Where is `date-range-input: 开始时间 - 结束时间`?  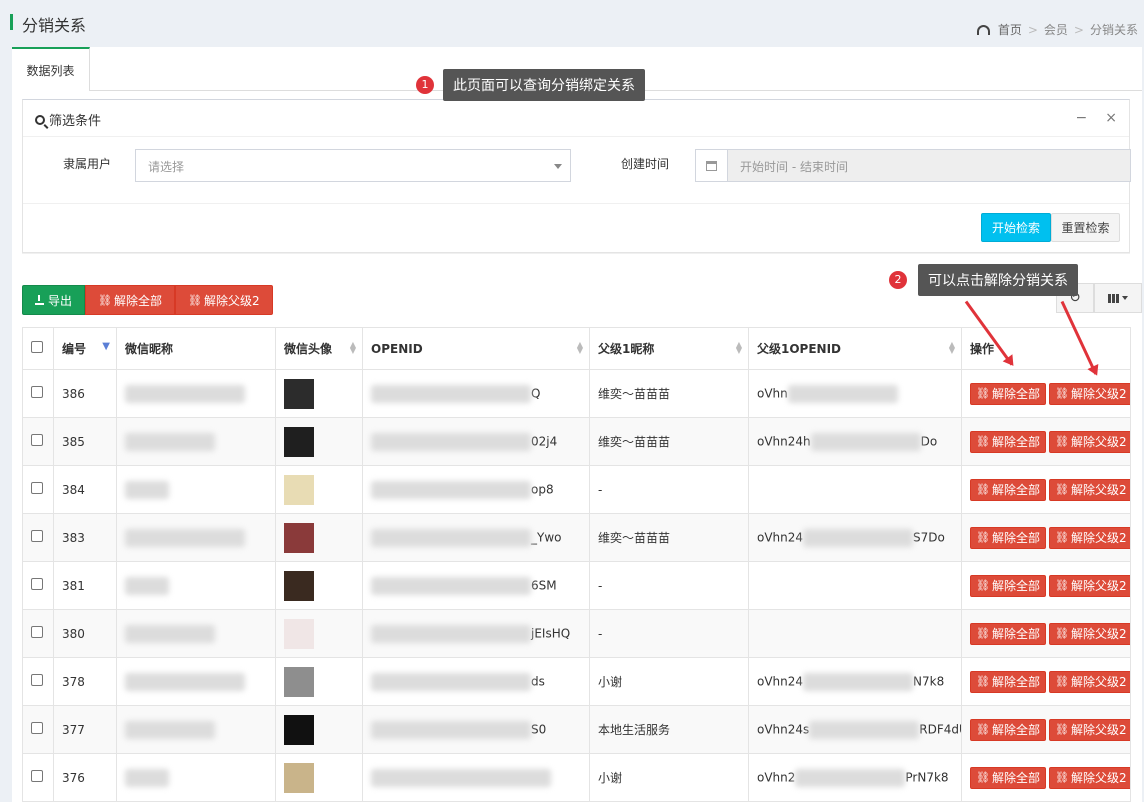 date-range-input: 开始时间 - 结束时间 is located at coordinates (913, 165).